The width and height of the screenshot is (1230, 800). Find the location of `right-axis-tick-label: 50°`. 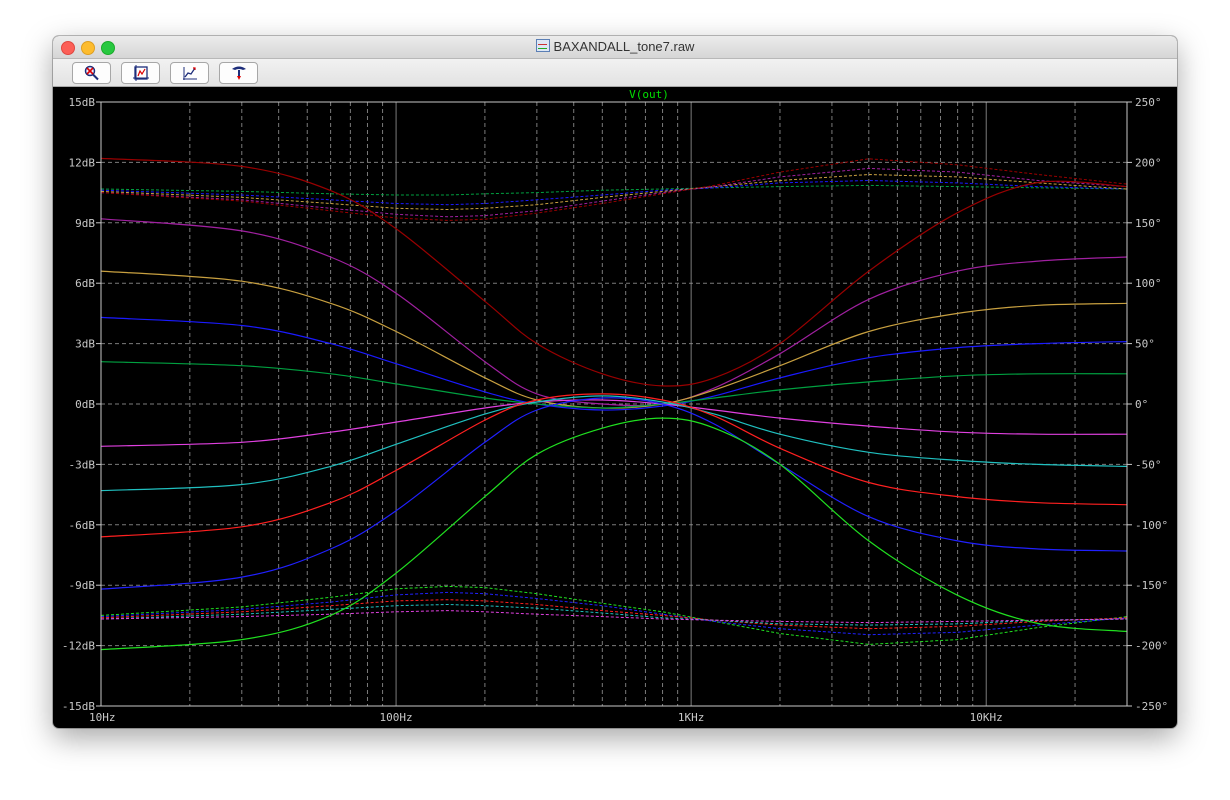

right-axis-tick-label: 50° is located at coordinates (1145, 344).